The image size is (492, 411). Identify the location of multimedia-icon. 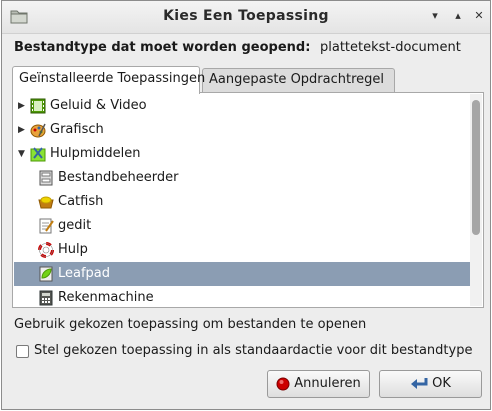
(38, 106).